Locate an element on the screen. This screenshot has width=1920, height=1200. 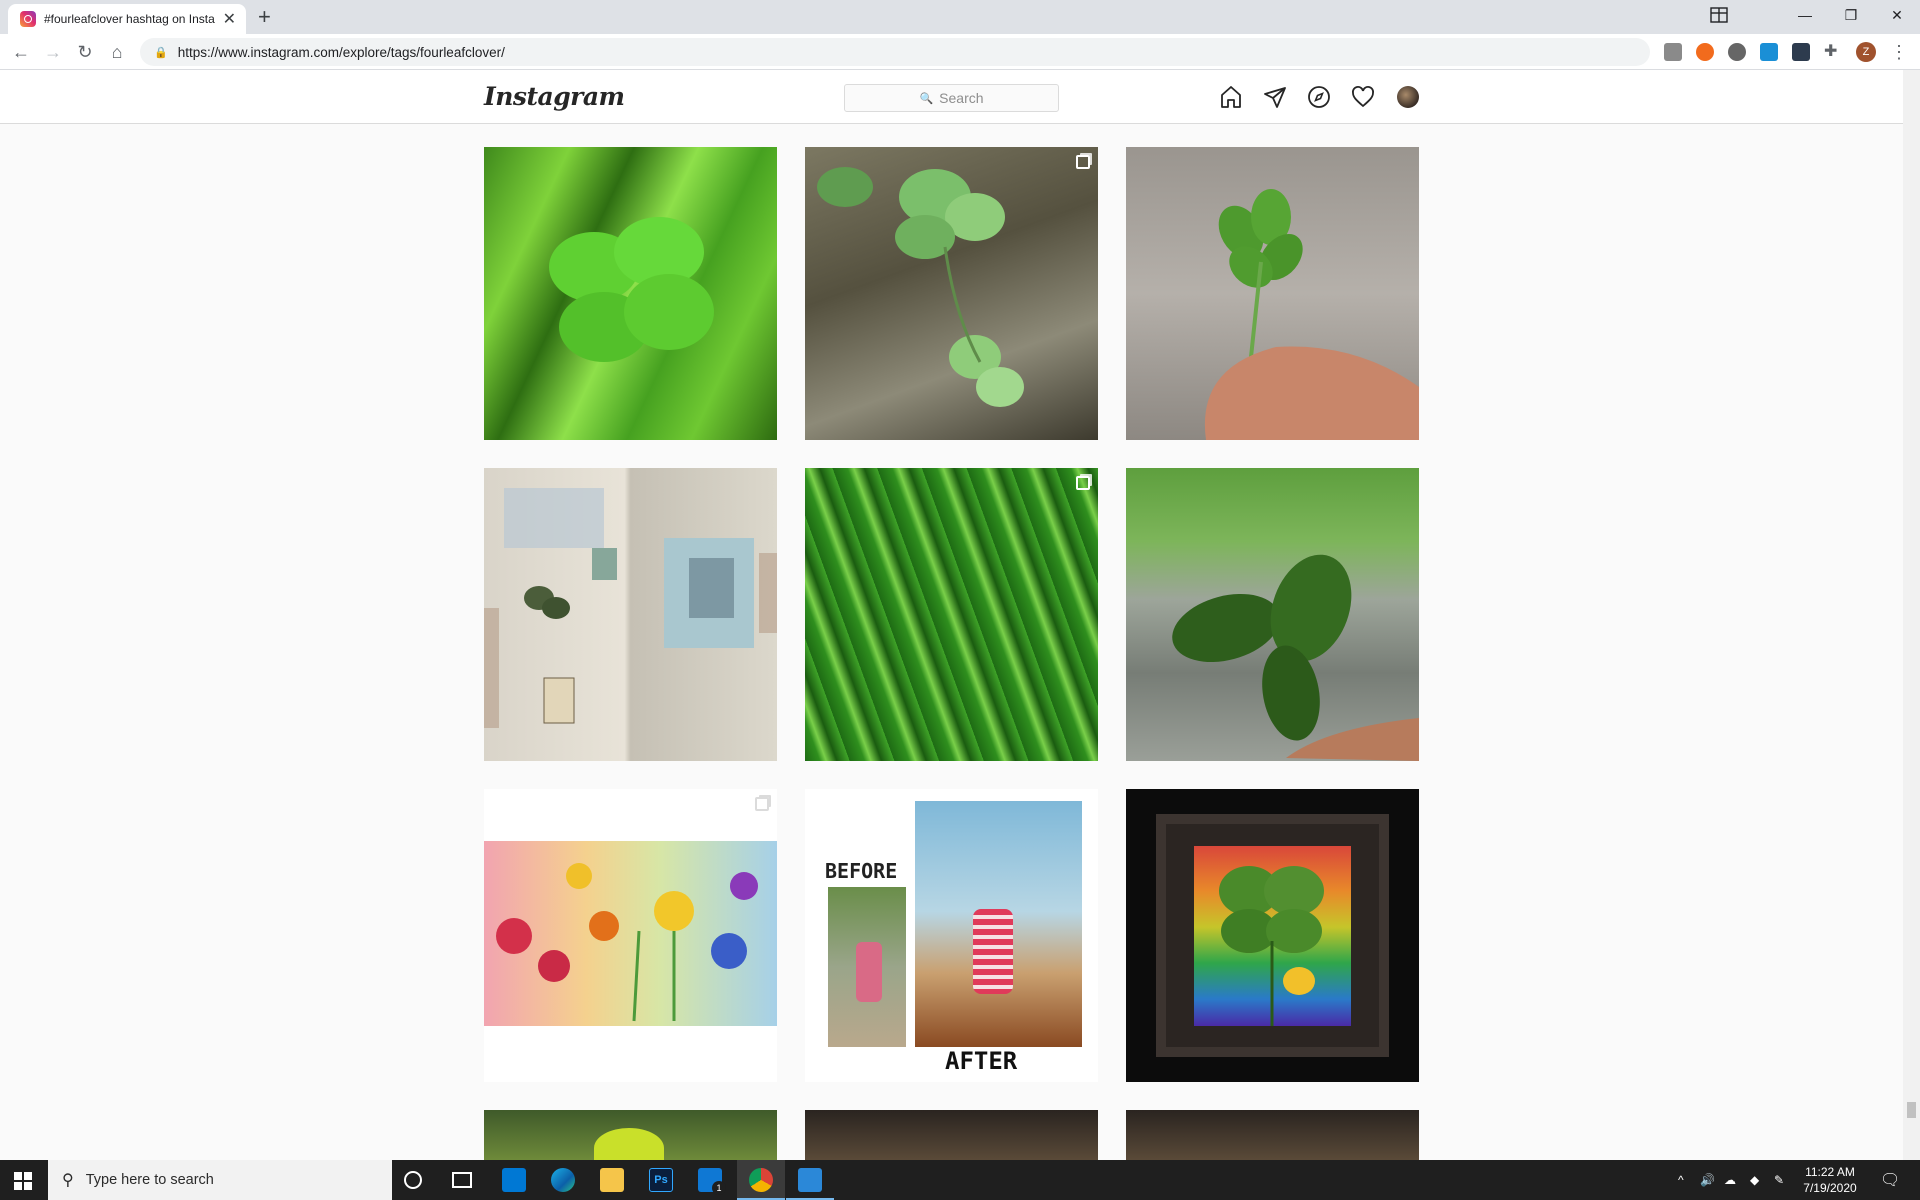
activity-heart-icon is located at coordinates (1363, 97).